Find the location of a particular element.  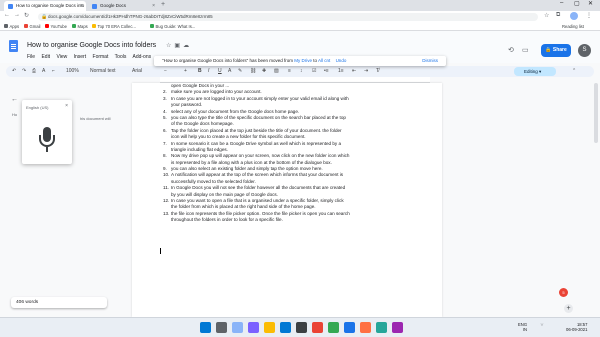

minimize-icon: – is located at coordinates (561, 3).